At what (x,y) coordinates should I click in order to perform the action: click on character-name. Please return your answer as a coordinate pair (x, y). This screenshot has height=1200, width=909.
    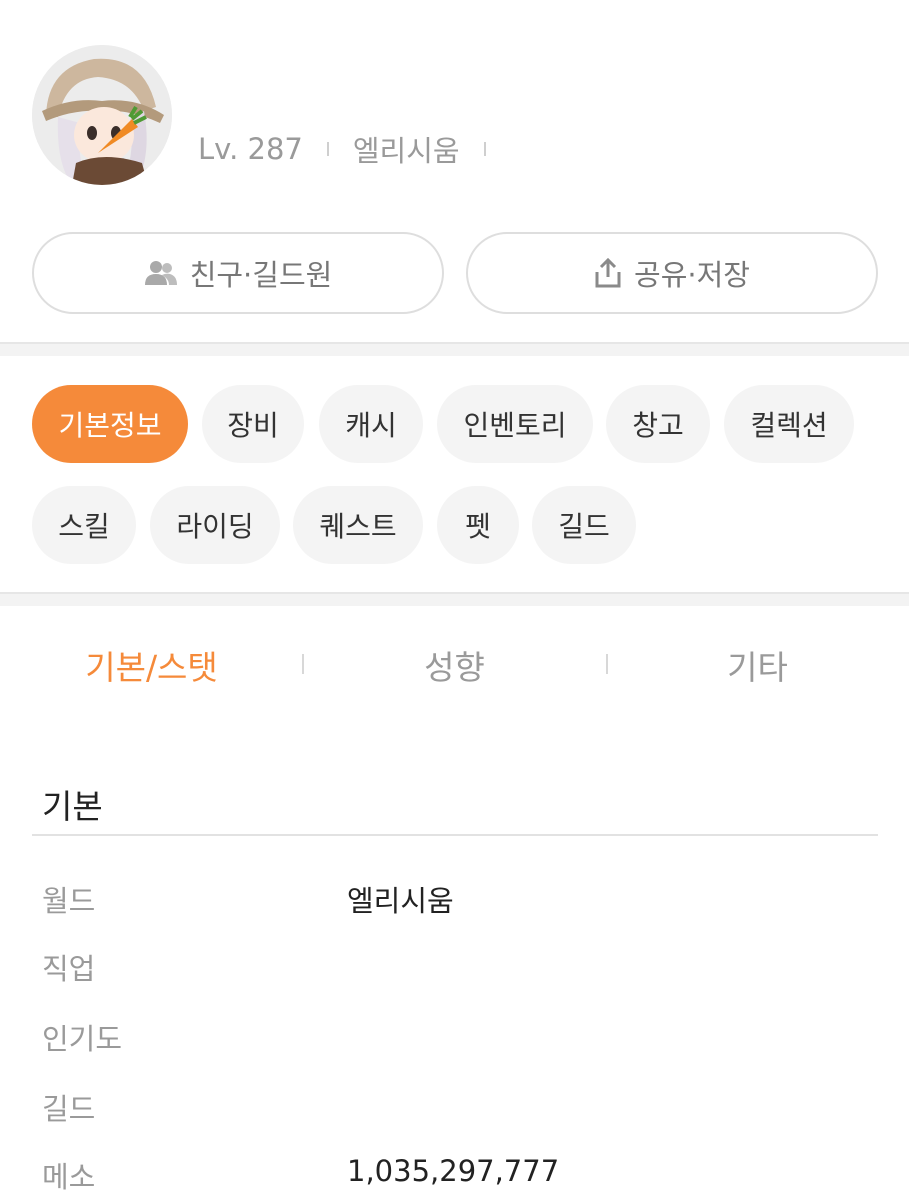
    Looking at the image, I should click on (253, 78).